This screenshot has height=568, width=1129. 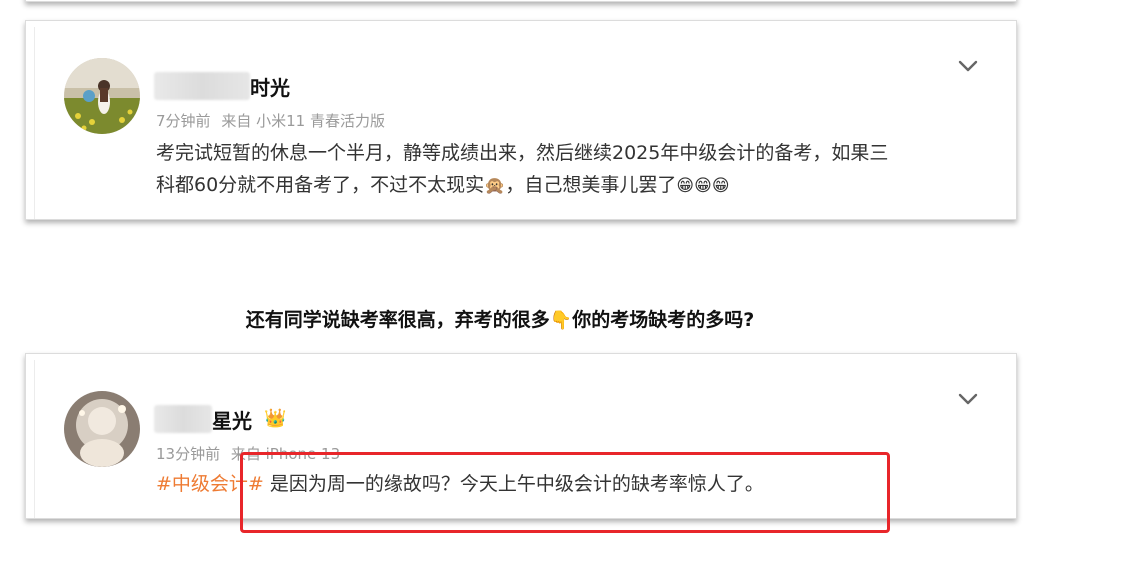 I want to click on content-line-1: 考完试短暂的休息一个半月，静等成绩出来，然后继续2025年中级会计的备考，如果三, so click(x=522, y=153).